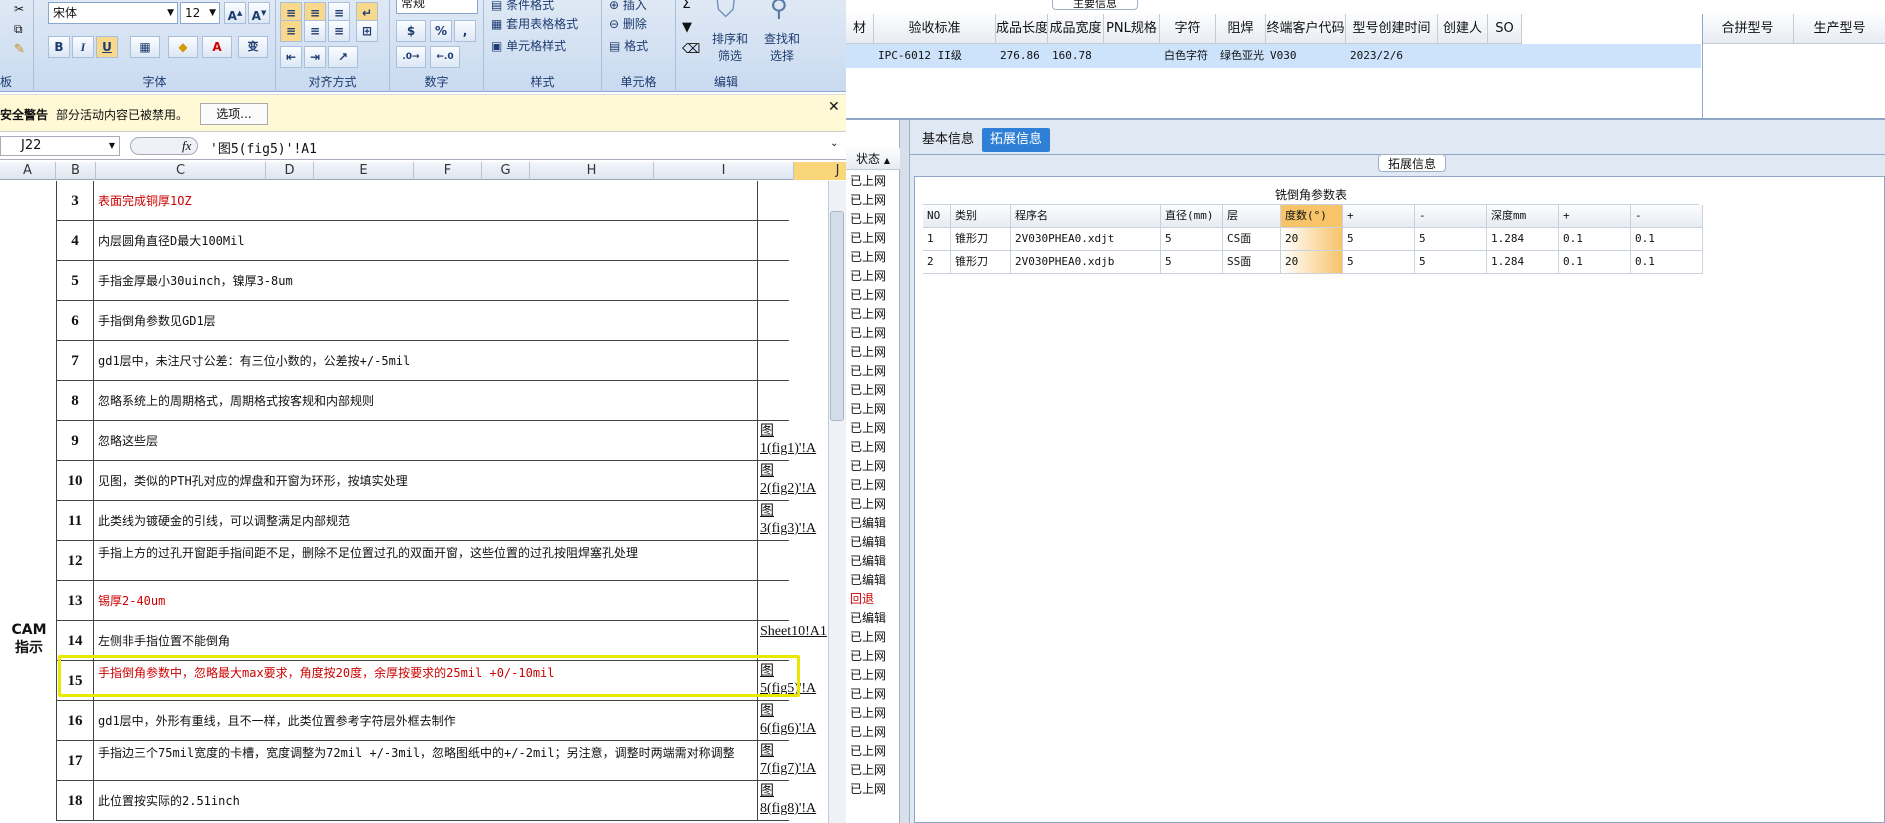 The height and width of the screenshot is (823, 1885). I want to click on align-left-icon: ≡, so click(291, 31).